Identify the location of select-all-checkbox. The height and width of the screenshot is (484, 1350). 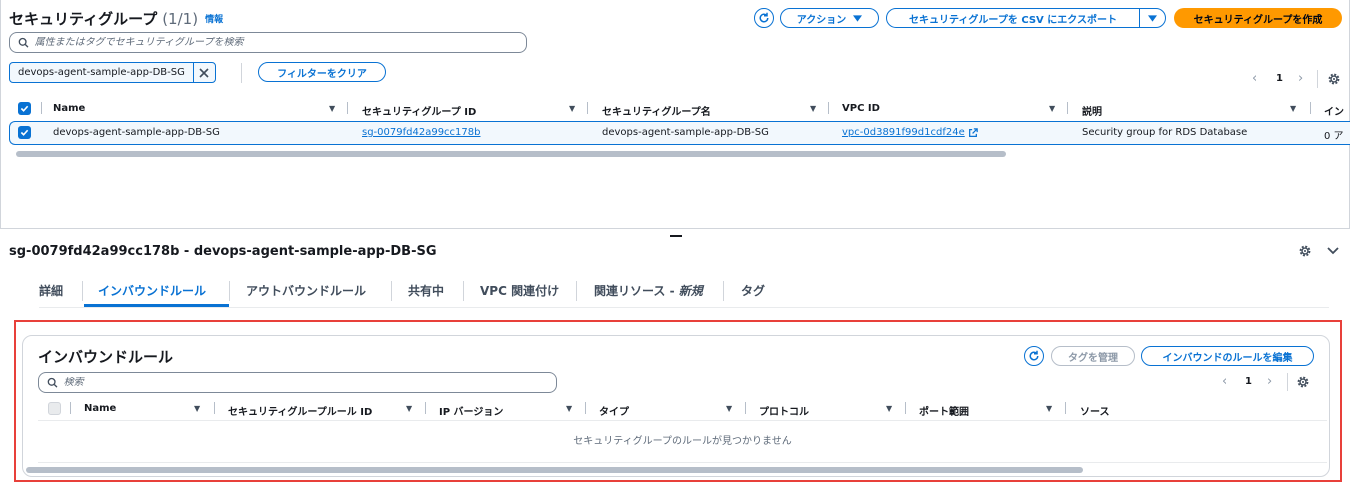
(24, 108).